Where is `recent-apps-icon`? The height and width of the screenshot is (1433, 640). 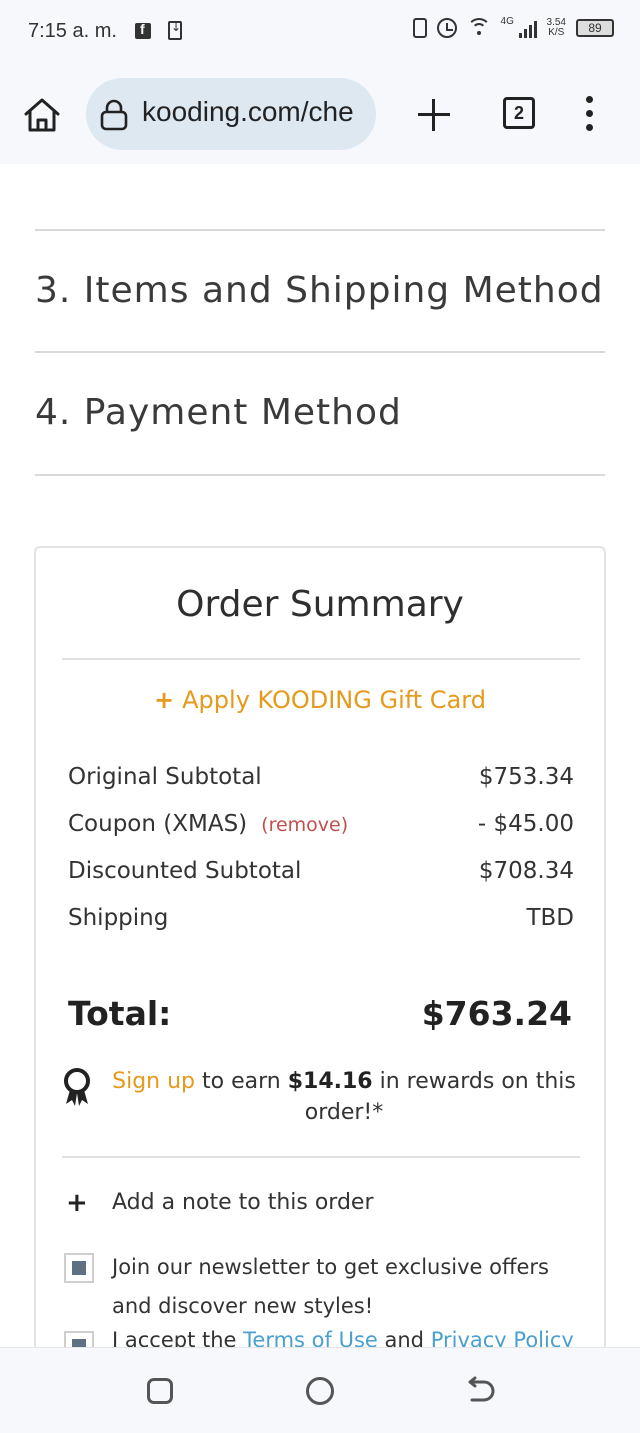
recent-apps-icon is located at coordinates (160, 1391).